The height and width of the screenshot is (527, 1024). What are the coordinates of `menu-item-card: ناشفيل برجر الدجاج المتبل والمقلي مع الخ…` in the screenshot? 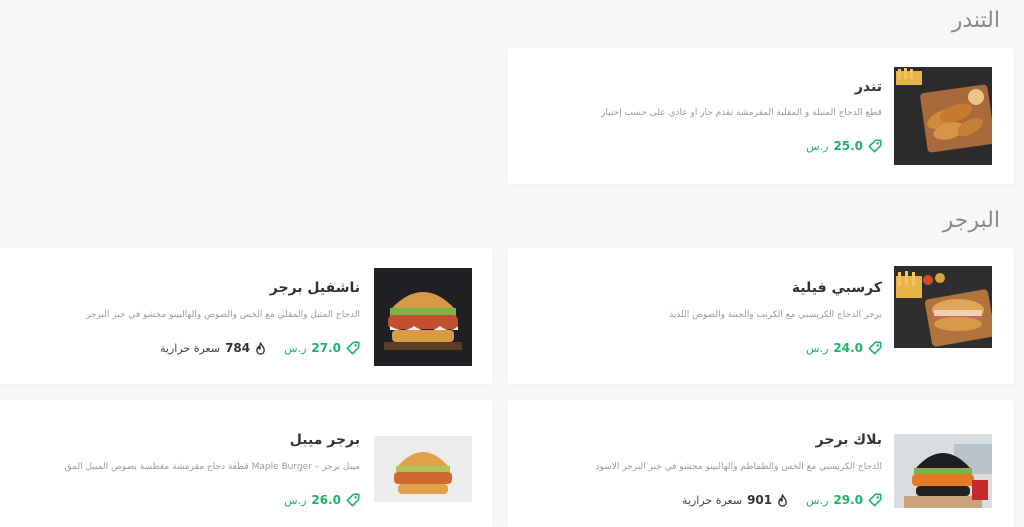 It's located at (246, 316).